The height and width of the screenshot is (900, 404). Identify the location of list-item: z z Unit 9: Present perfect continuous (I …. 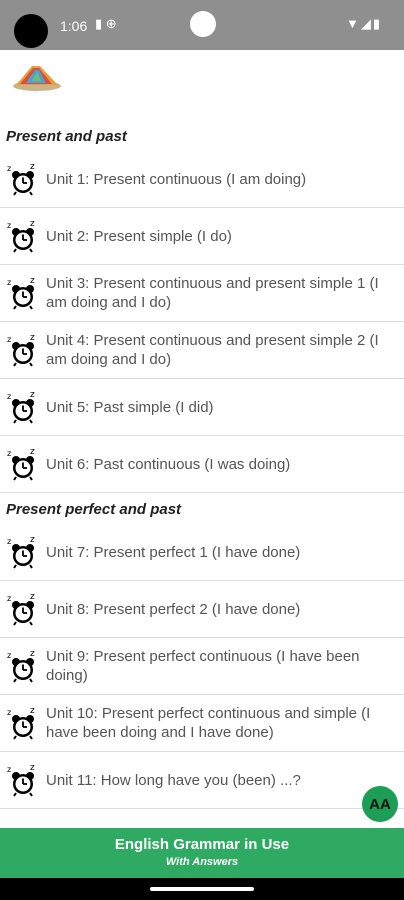
(202, 666).